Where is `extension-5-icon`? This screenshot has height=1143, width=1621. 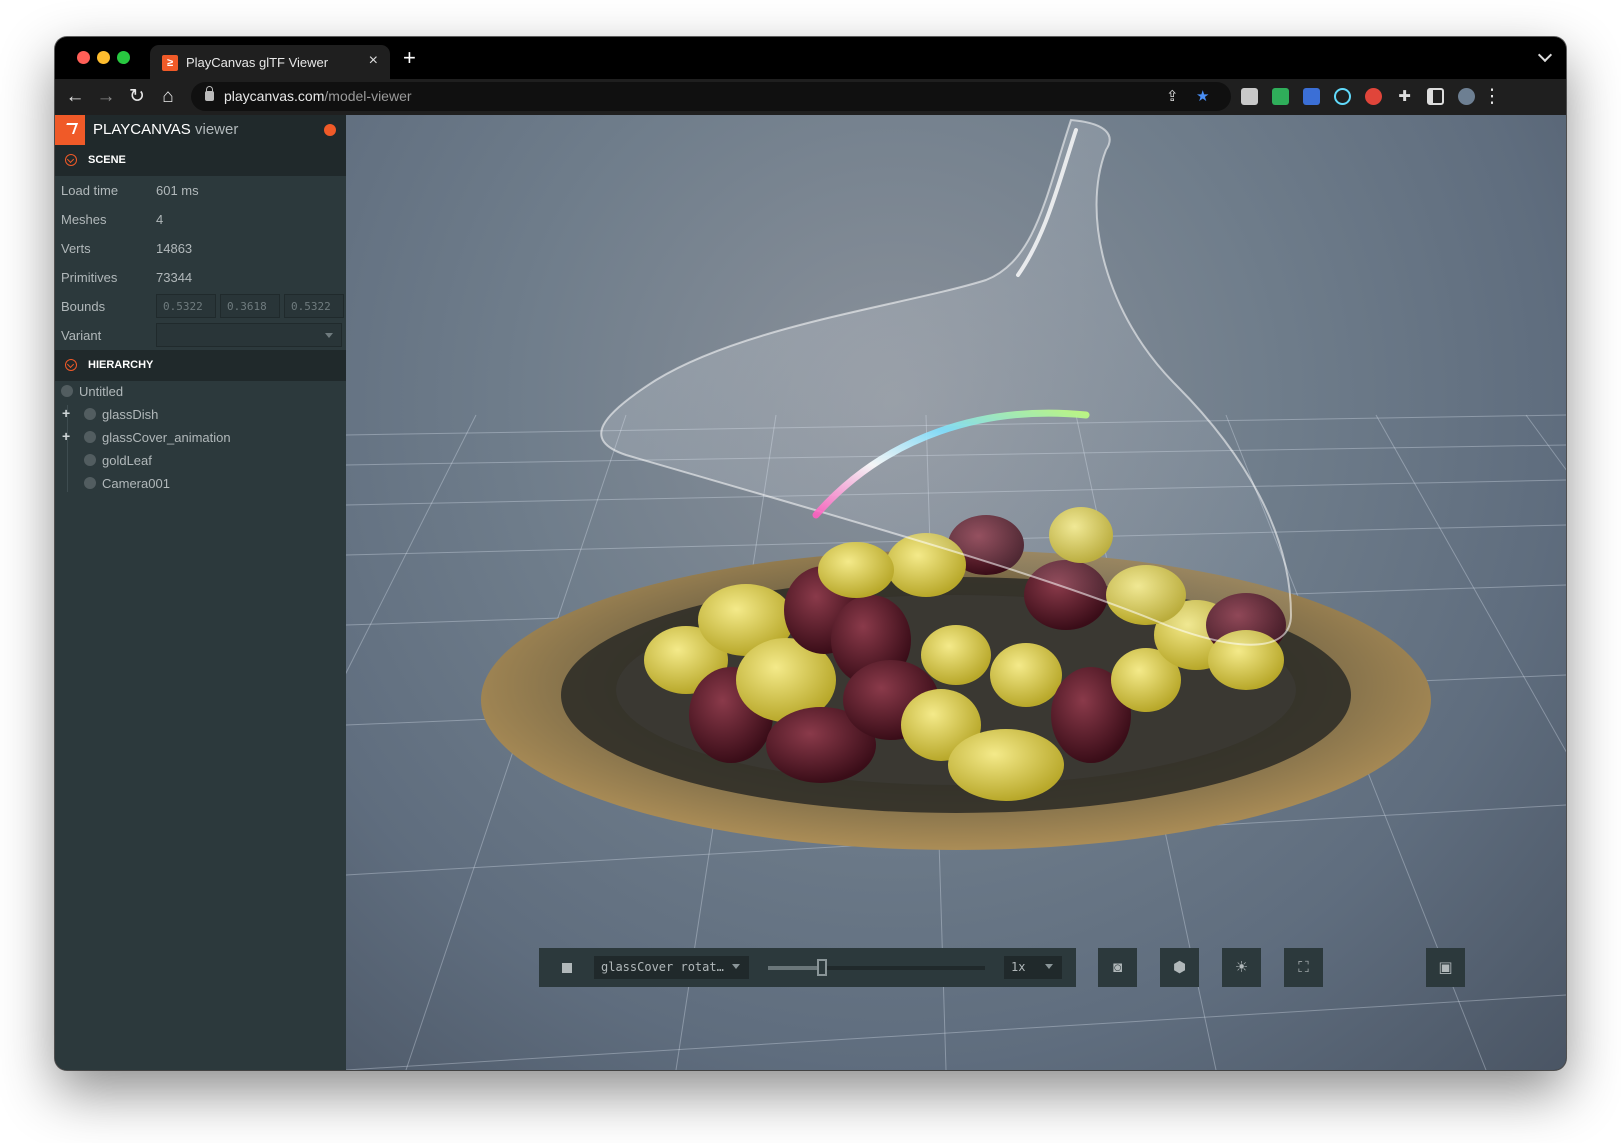
extension-5-icon is located at coordinates (1373, 96).